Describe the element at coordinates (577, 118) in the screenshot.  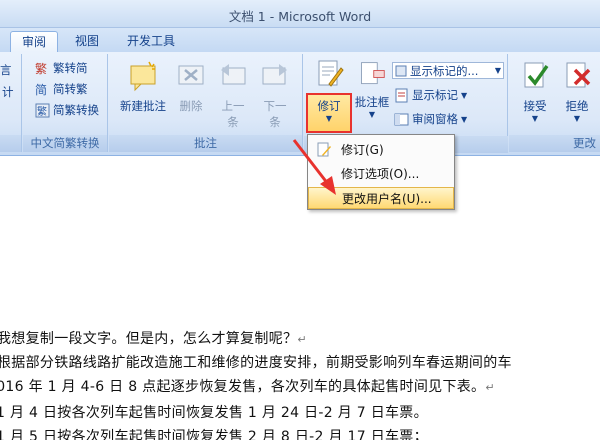
I see `reject-arrow-icon: ▼` at that location.